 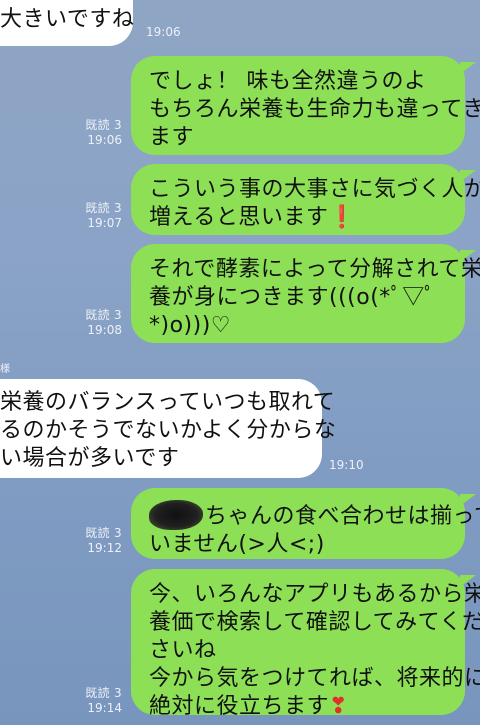 I want to click on message-line: さいね, so click(x=183, y=650).